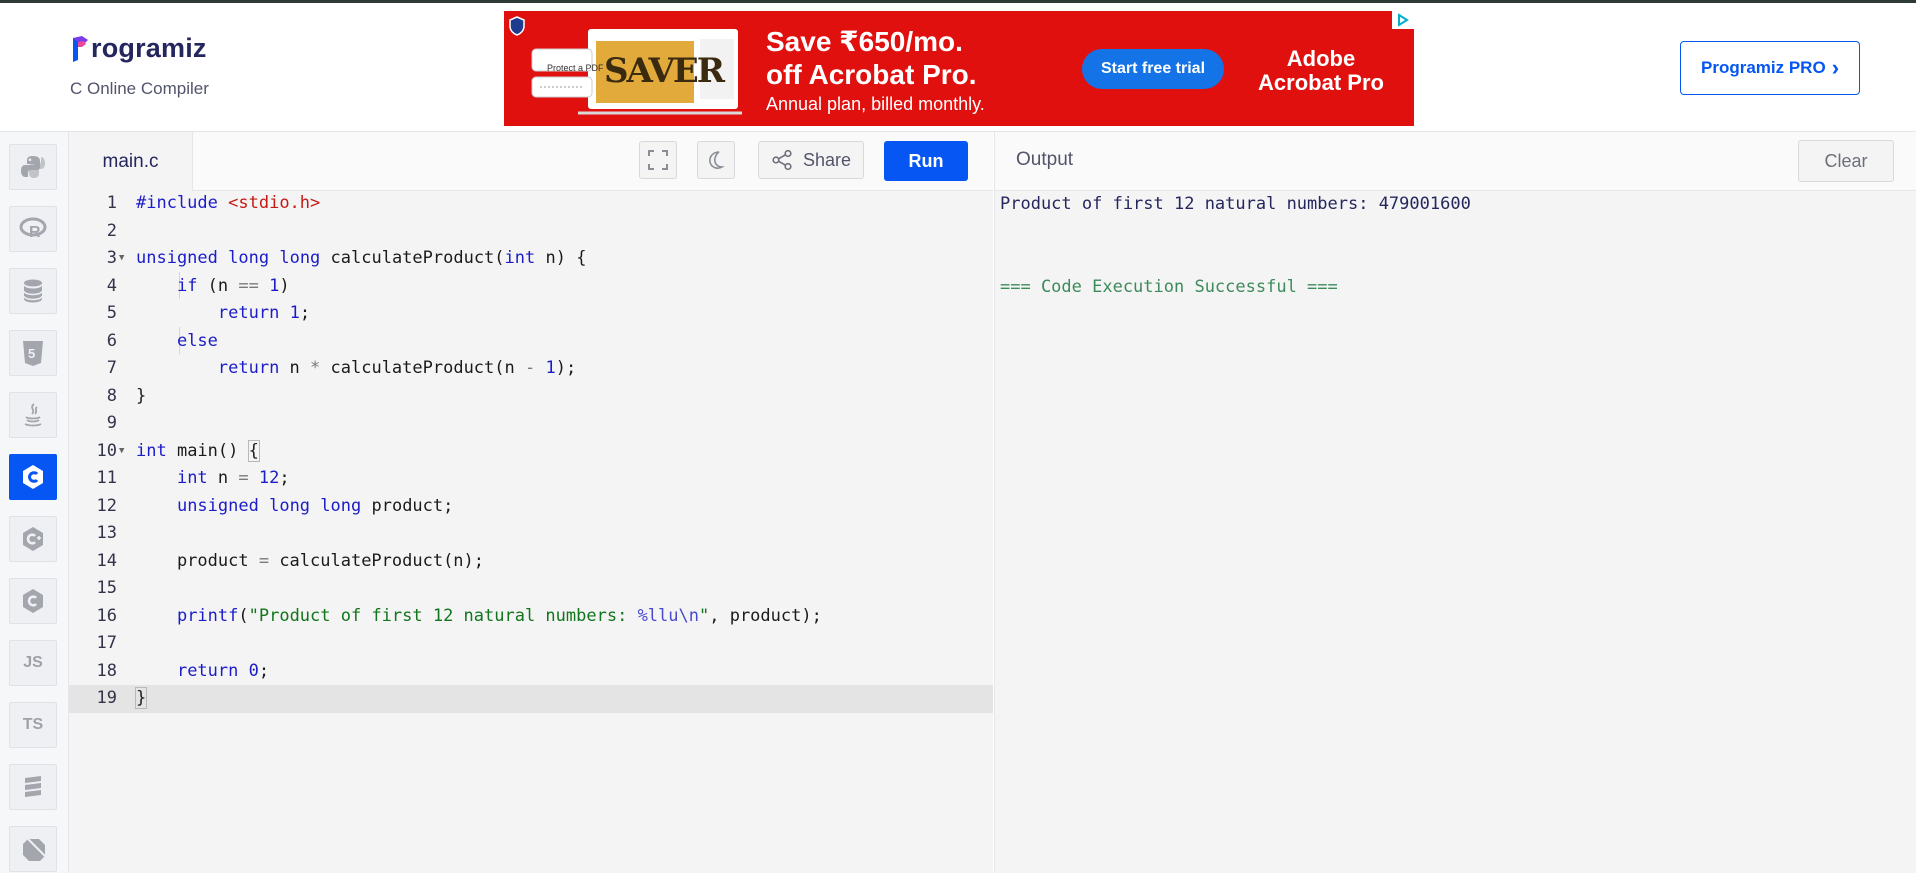 The height and width of the screenshot is (873, 1916). What do you see at coordinates (397, 368) in the screenshot?
I see `code-text: return n * calculateProduct(n - 1);` at bounding box center [397, 368].